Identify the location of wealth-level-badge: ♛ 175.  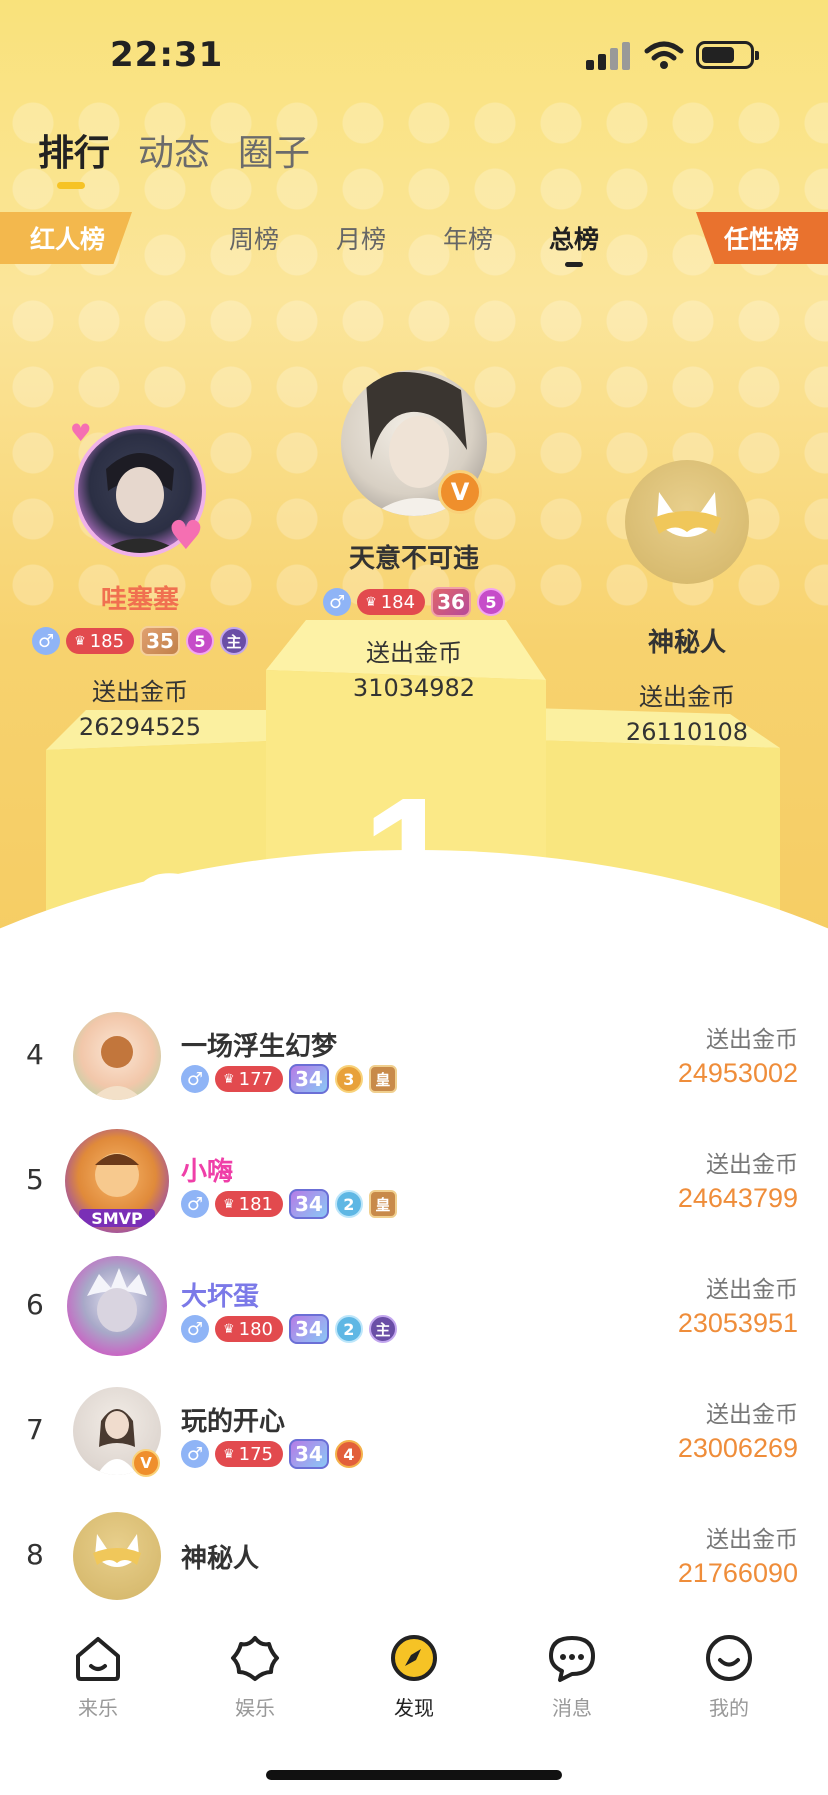
(249, 1454).